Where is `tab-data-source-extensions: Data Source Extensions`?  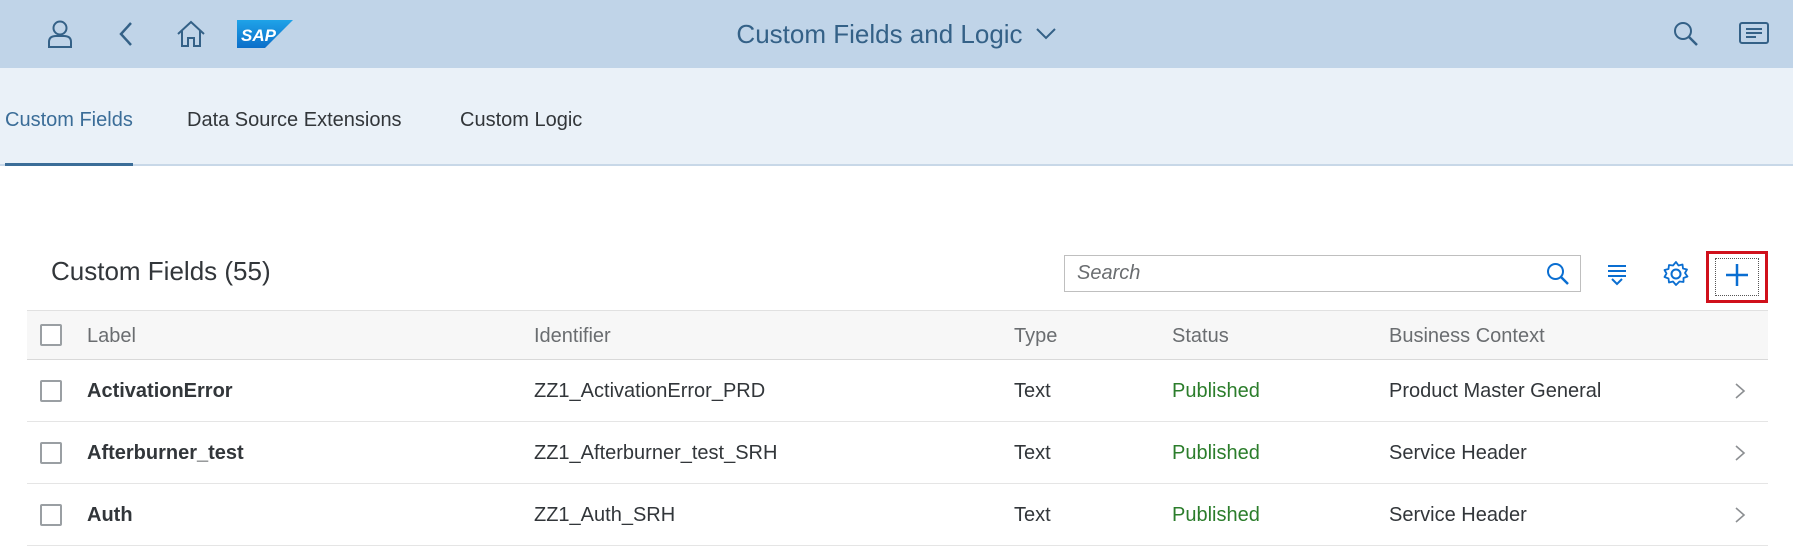
tab-data-source-extensions: Data Source Extensions is located at coordinates (294, 116).